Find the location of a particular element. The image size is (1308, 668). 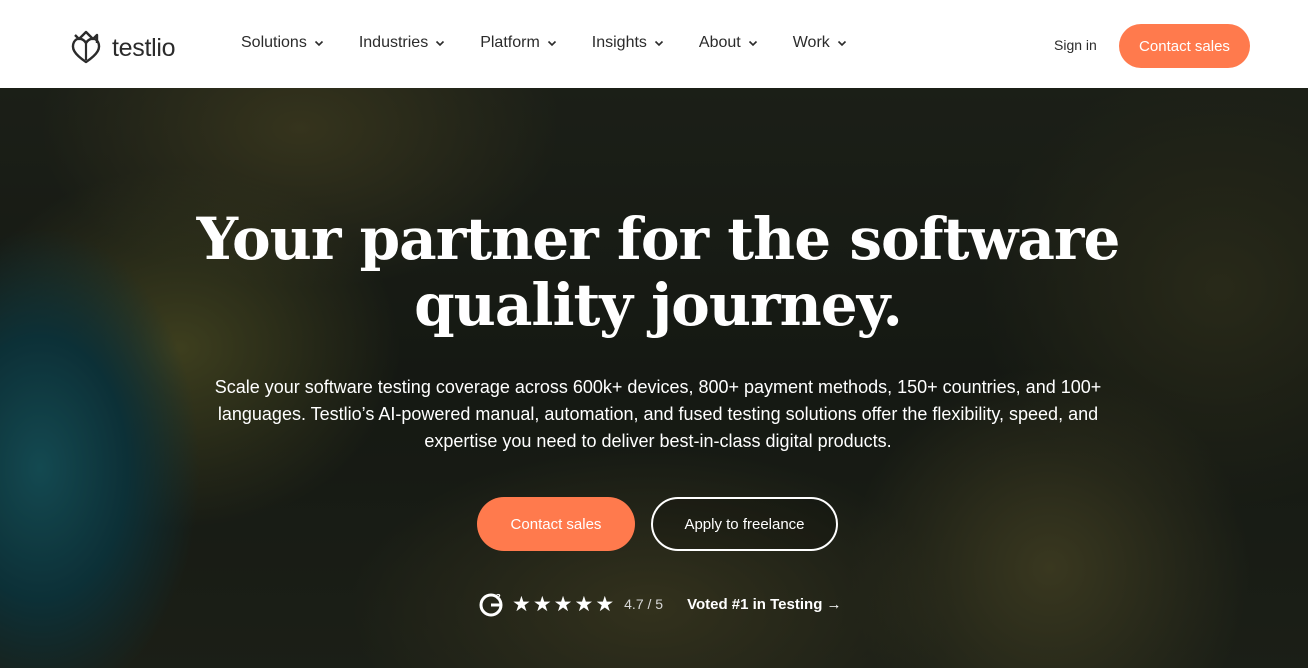

apply-to-freelance-button: Apply to freelance is located at coordinates (744, 524).